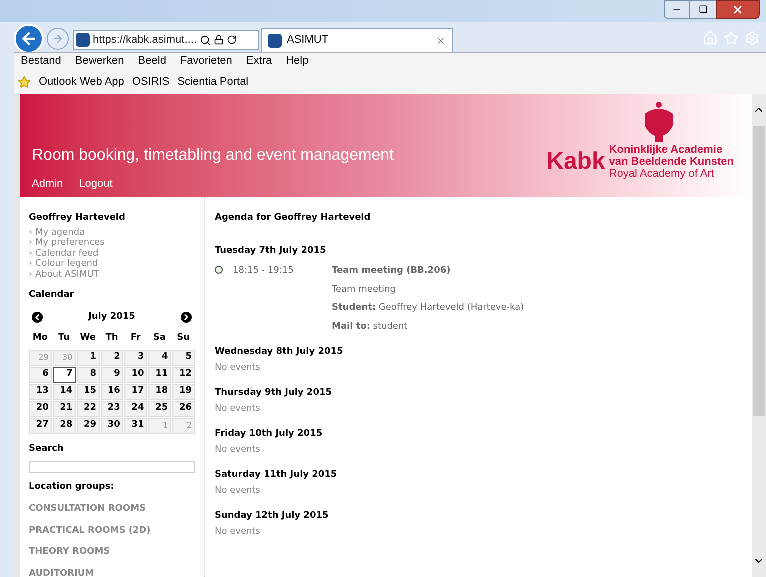 The width and height of the screenshot is (766, 577). I want to click on calendar-day: 6, so click(40, 375).